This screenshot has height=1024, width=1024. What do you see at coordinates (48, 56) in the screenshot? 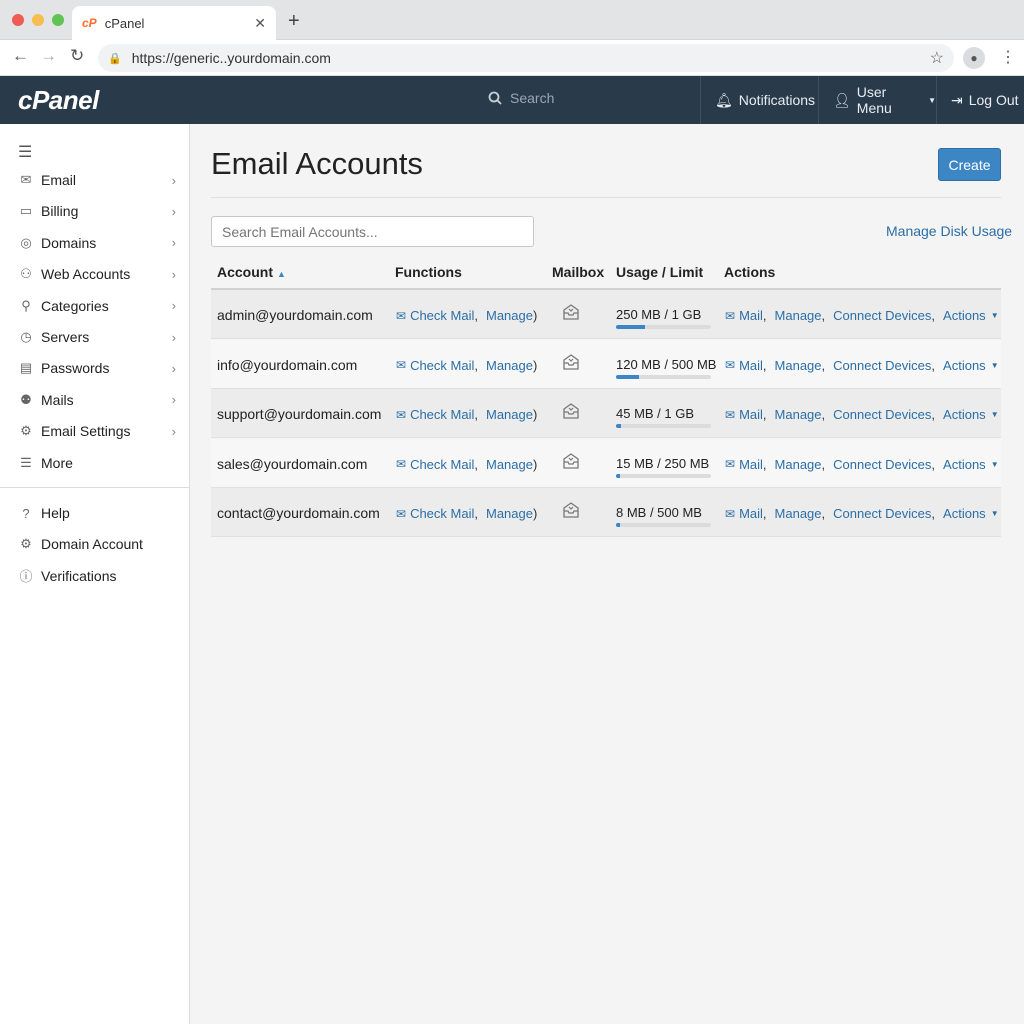
I see `forward-arrow-icon: →` at bounding box center [48, 56].